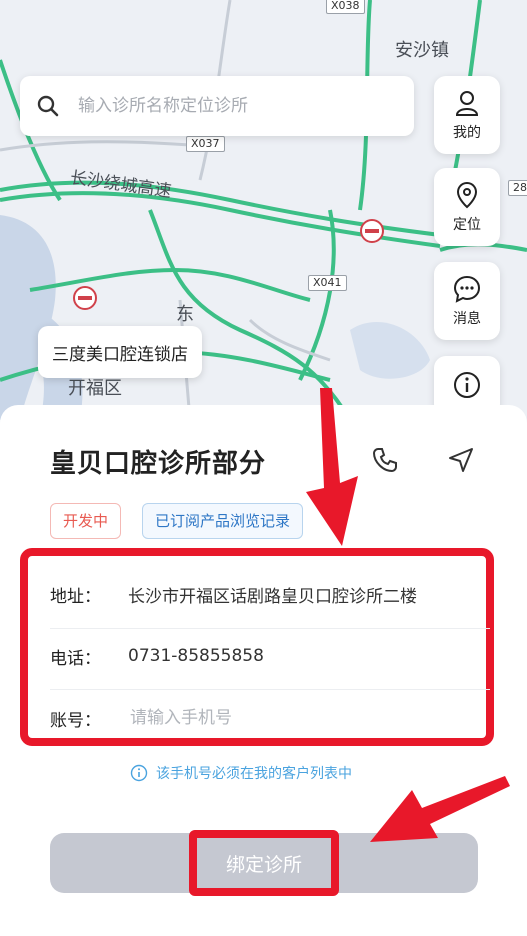  I want to click on address-value: 长沙市开福区话剧路皇贝口腔诊所二楼, so click(272, 596).